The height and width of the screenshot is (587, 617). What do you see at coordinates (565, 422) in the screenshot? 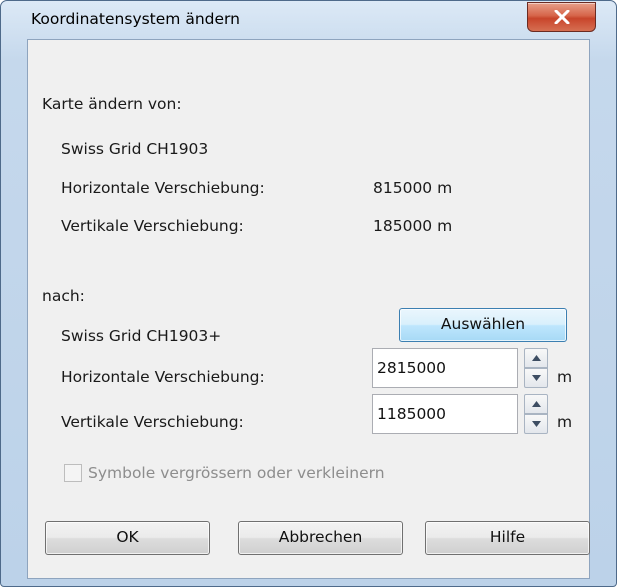
I see `vertical-unit: m` at bounding box center [565, 422].